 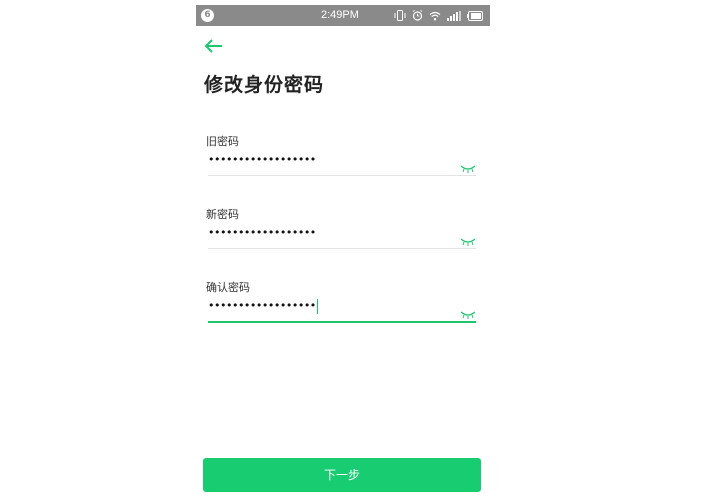 What do you see at coordinates (317, 306) in the screenshot?
I see `text-caret` at bounding box center [317, 306].